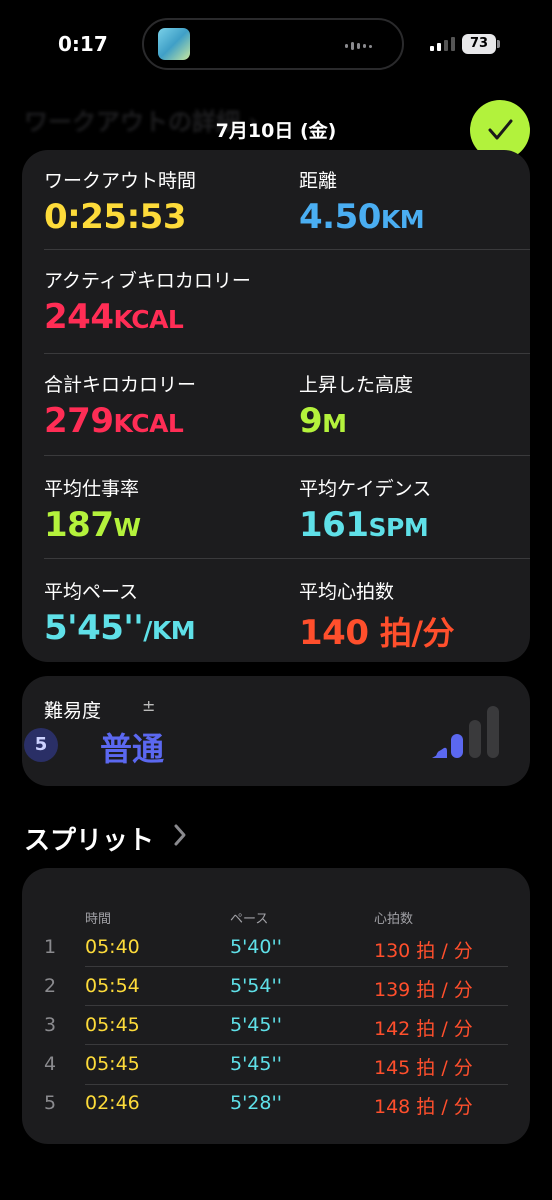  Describe the element at coordinates (423, 1029) in the screenshot. I see `split-heart-rate: 142 拍 / 分` at that location.